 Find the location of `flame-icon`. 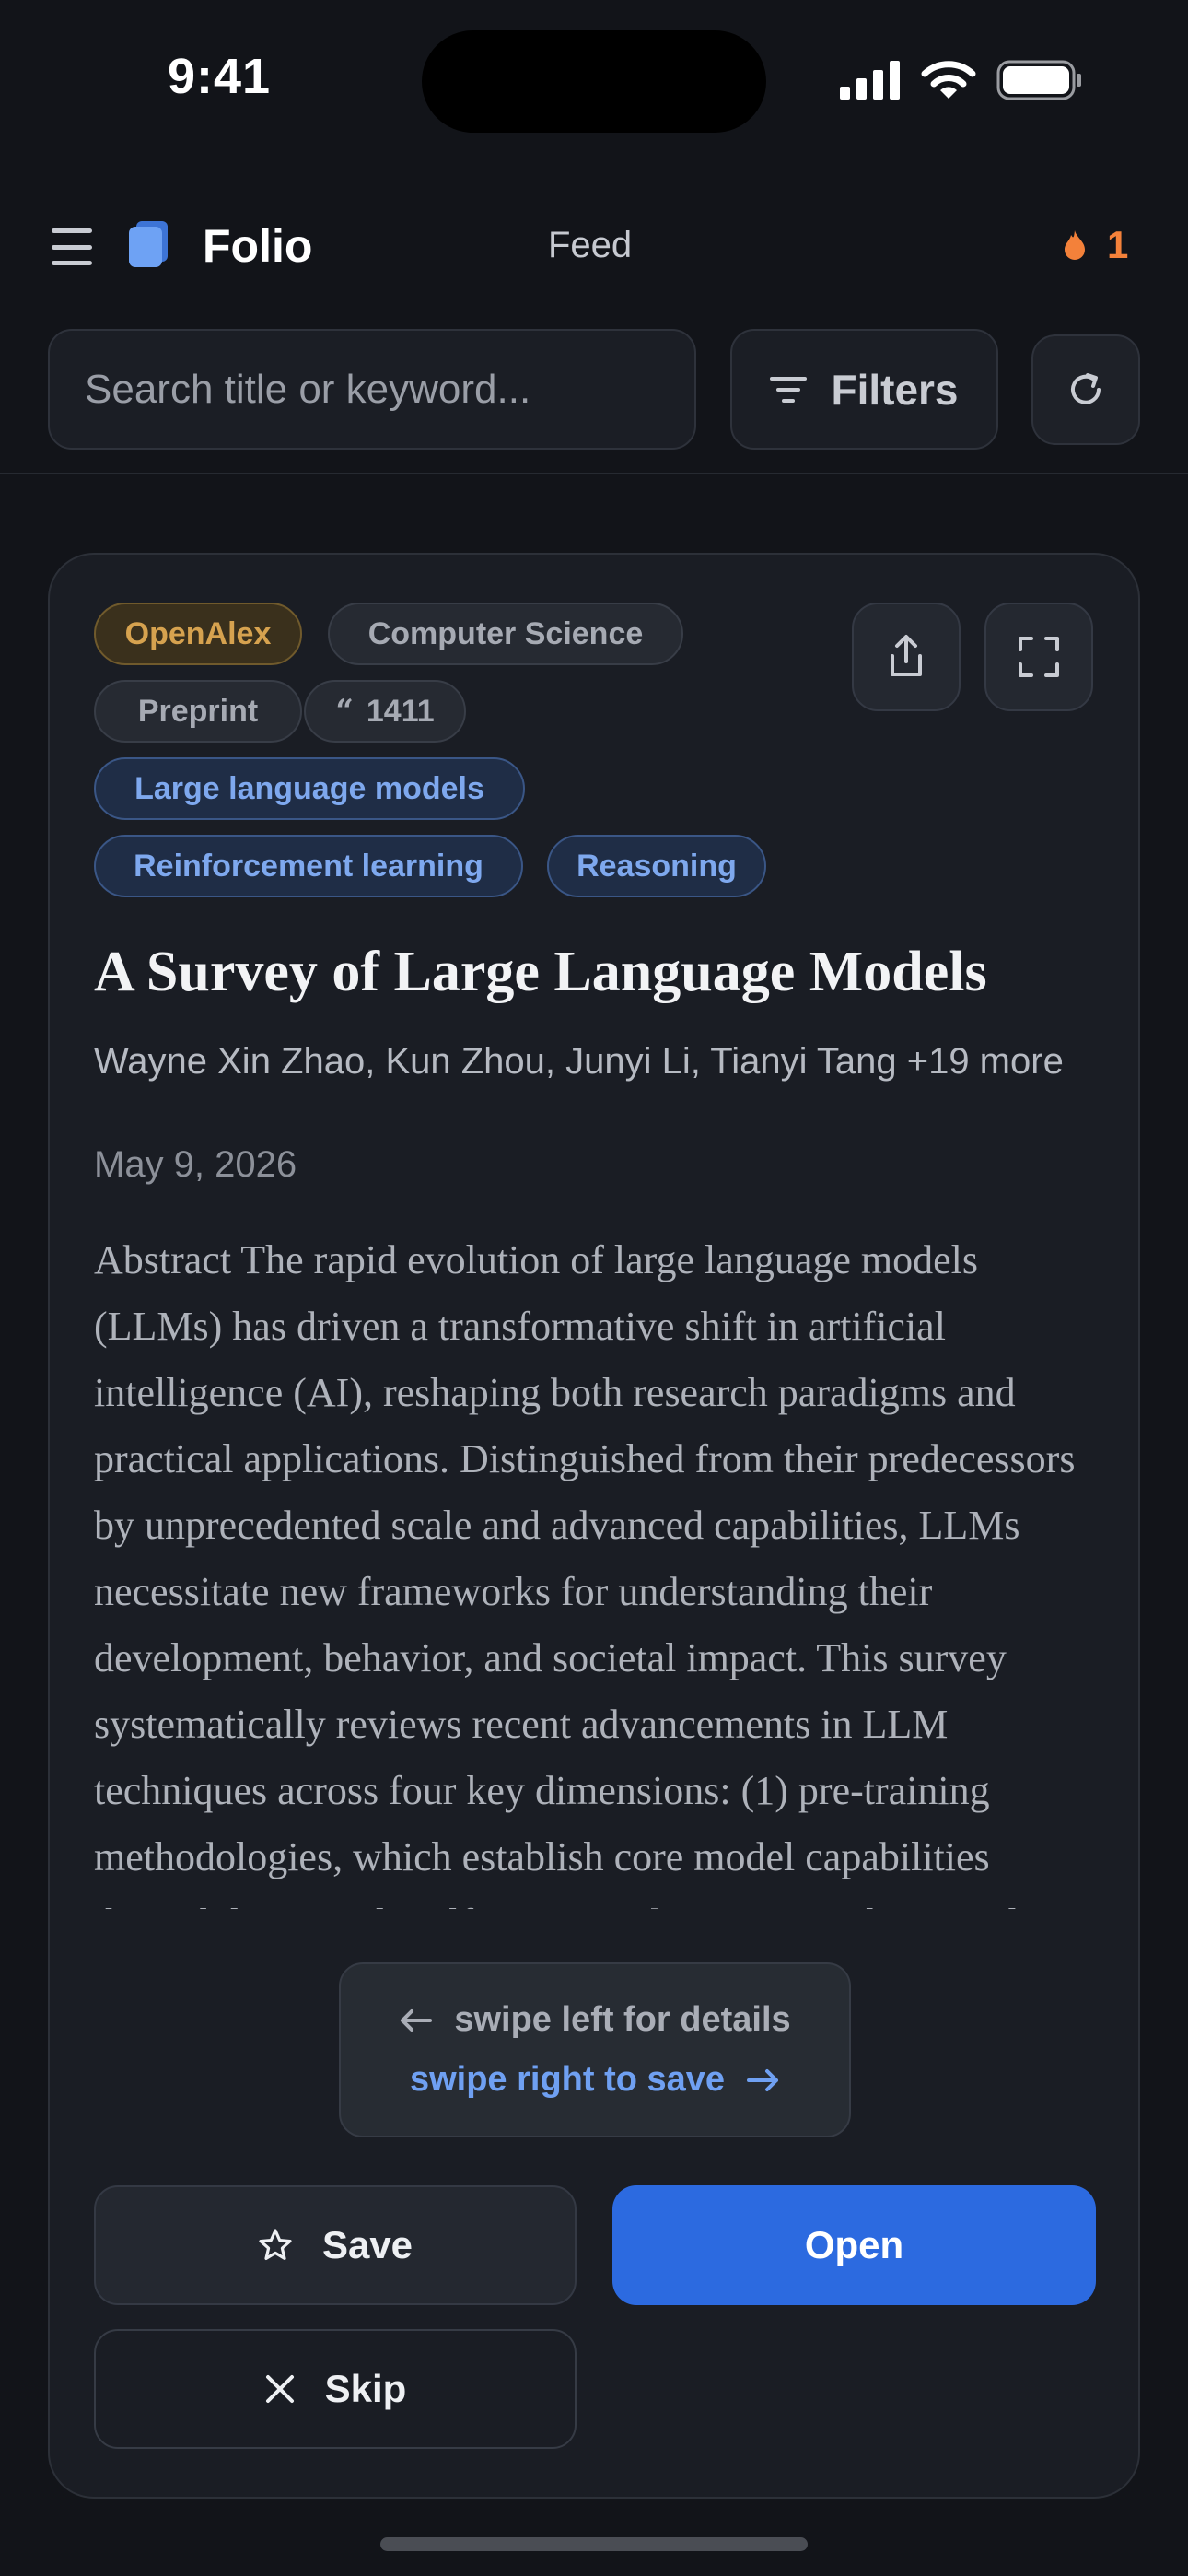

flame-icon is located at coordinates (1075, 245).